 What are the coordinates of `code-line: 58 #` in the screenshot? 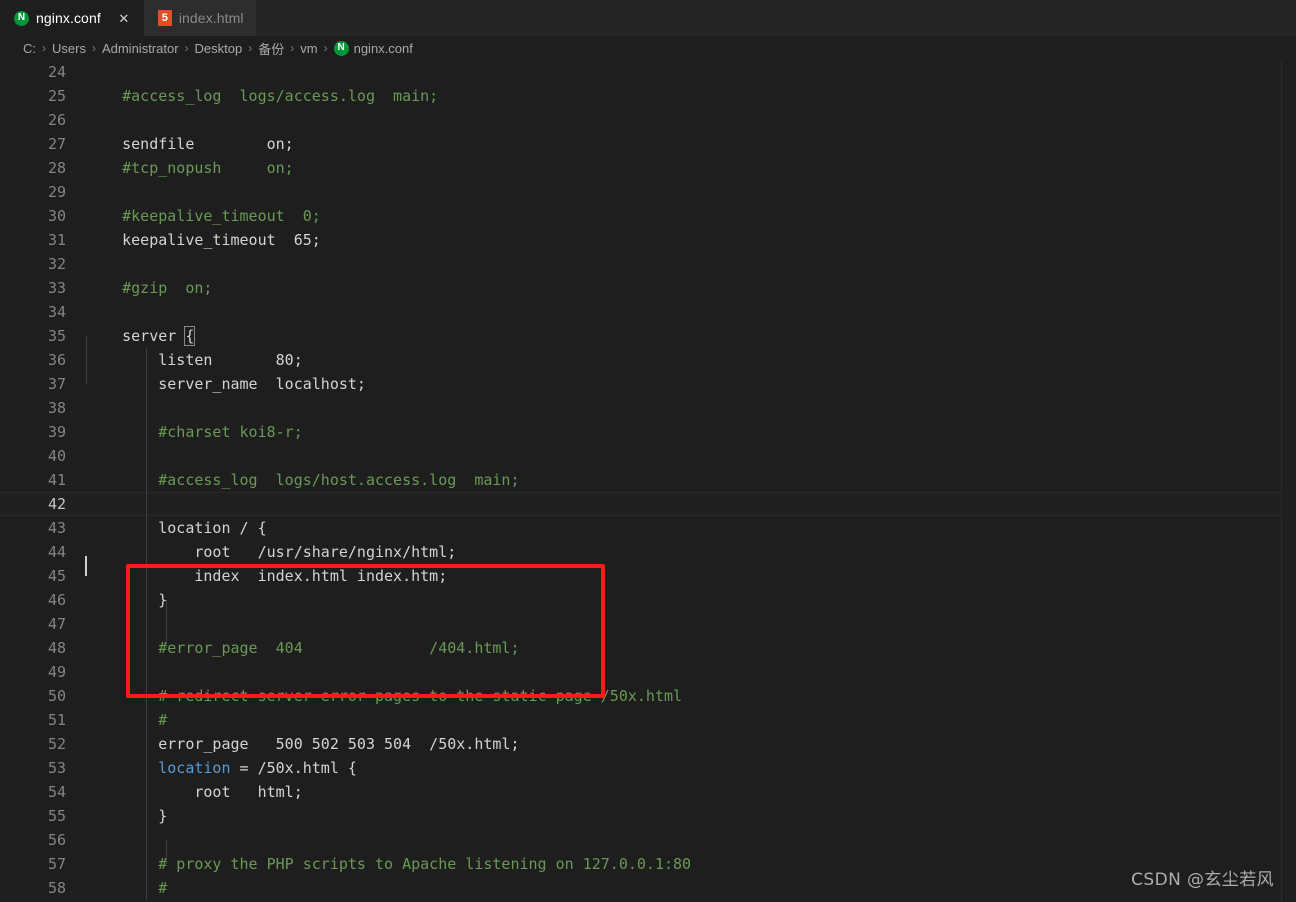 It's located at (648, 888).